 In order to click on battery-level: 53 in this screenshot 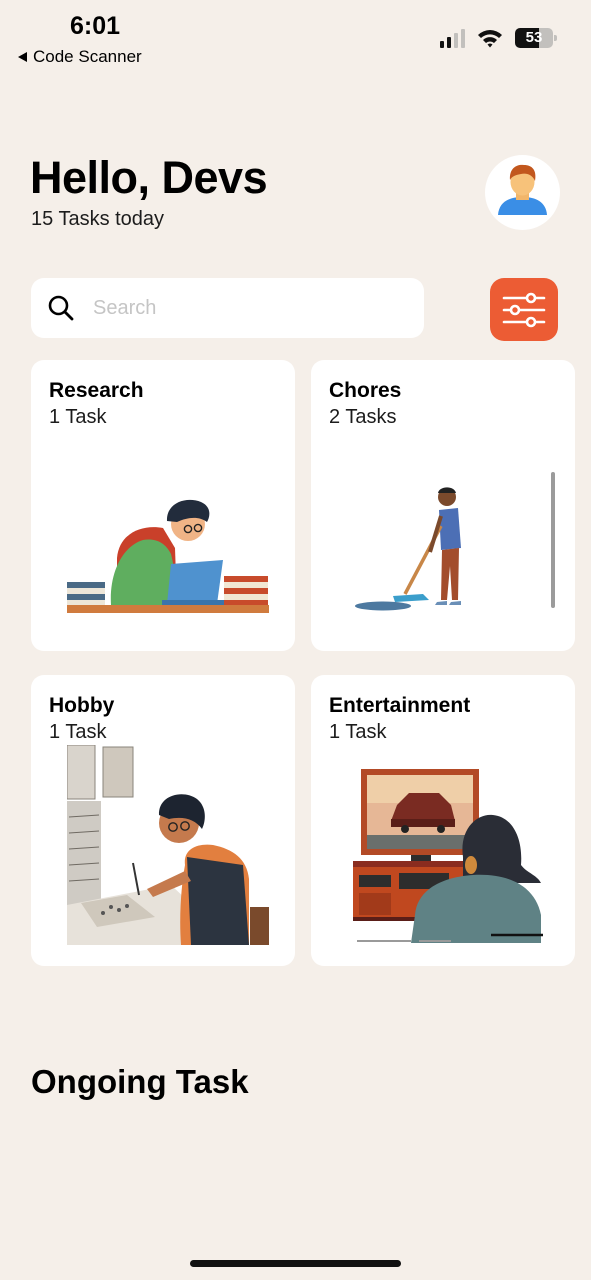, I will do `click(534, 37)`.